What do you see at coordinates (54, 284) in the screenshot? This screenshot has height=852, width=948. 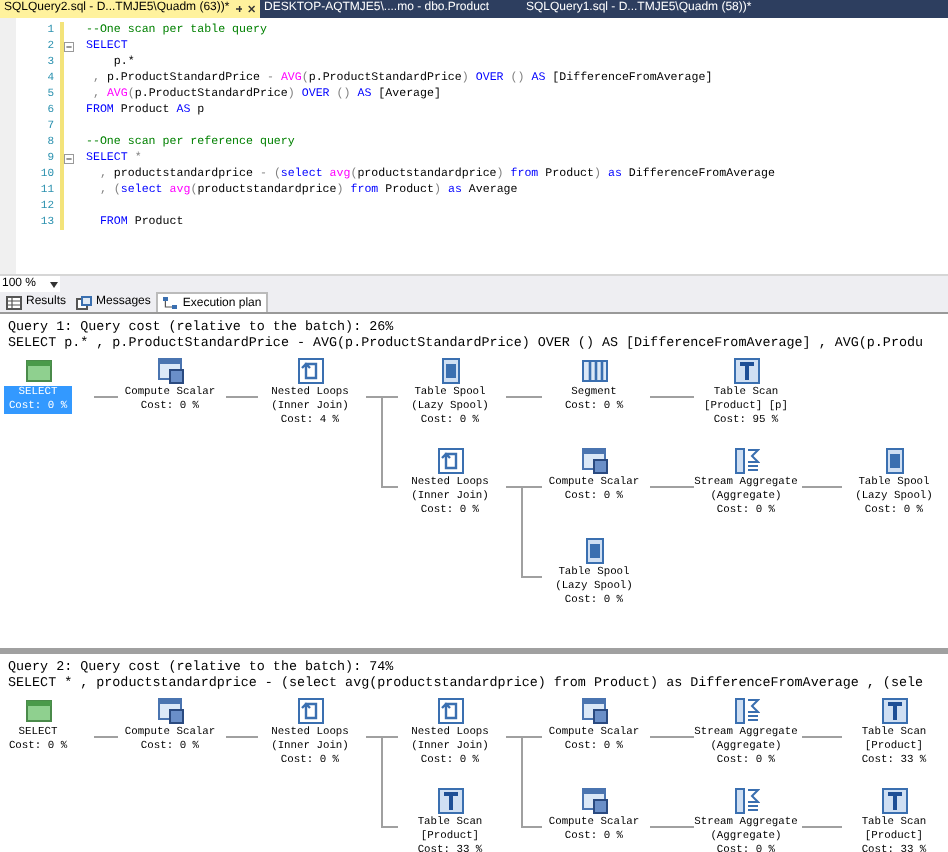 I see `caret-icon` at bounding box center [54, 284].